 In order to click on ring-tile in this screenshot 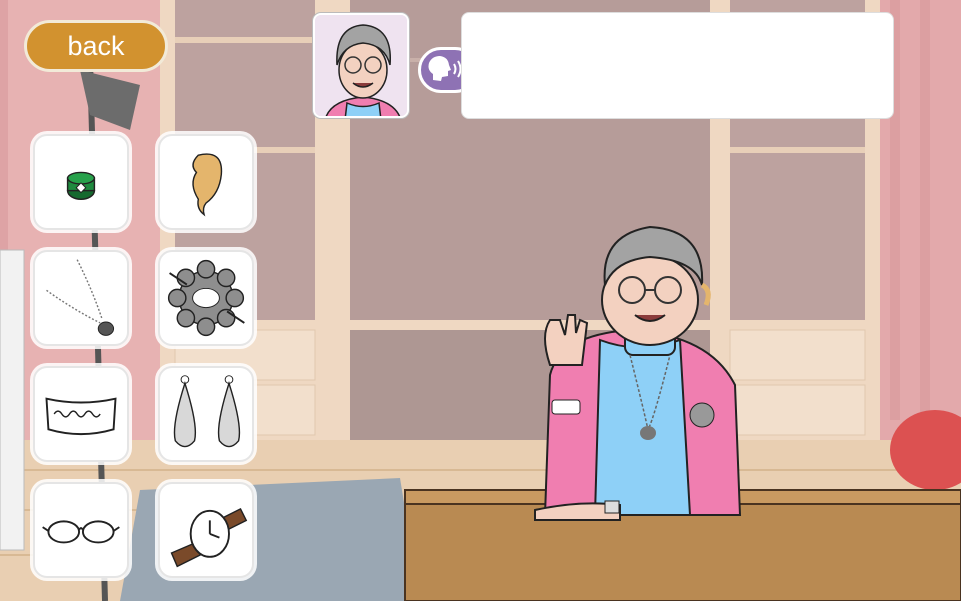, I will do `click(81, 182)`.